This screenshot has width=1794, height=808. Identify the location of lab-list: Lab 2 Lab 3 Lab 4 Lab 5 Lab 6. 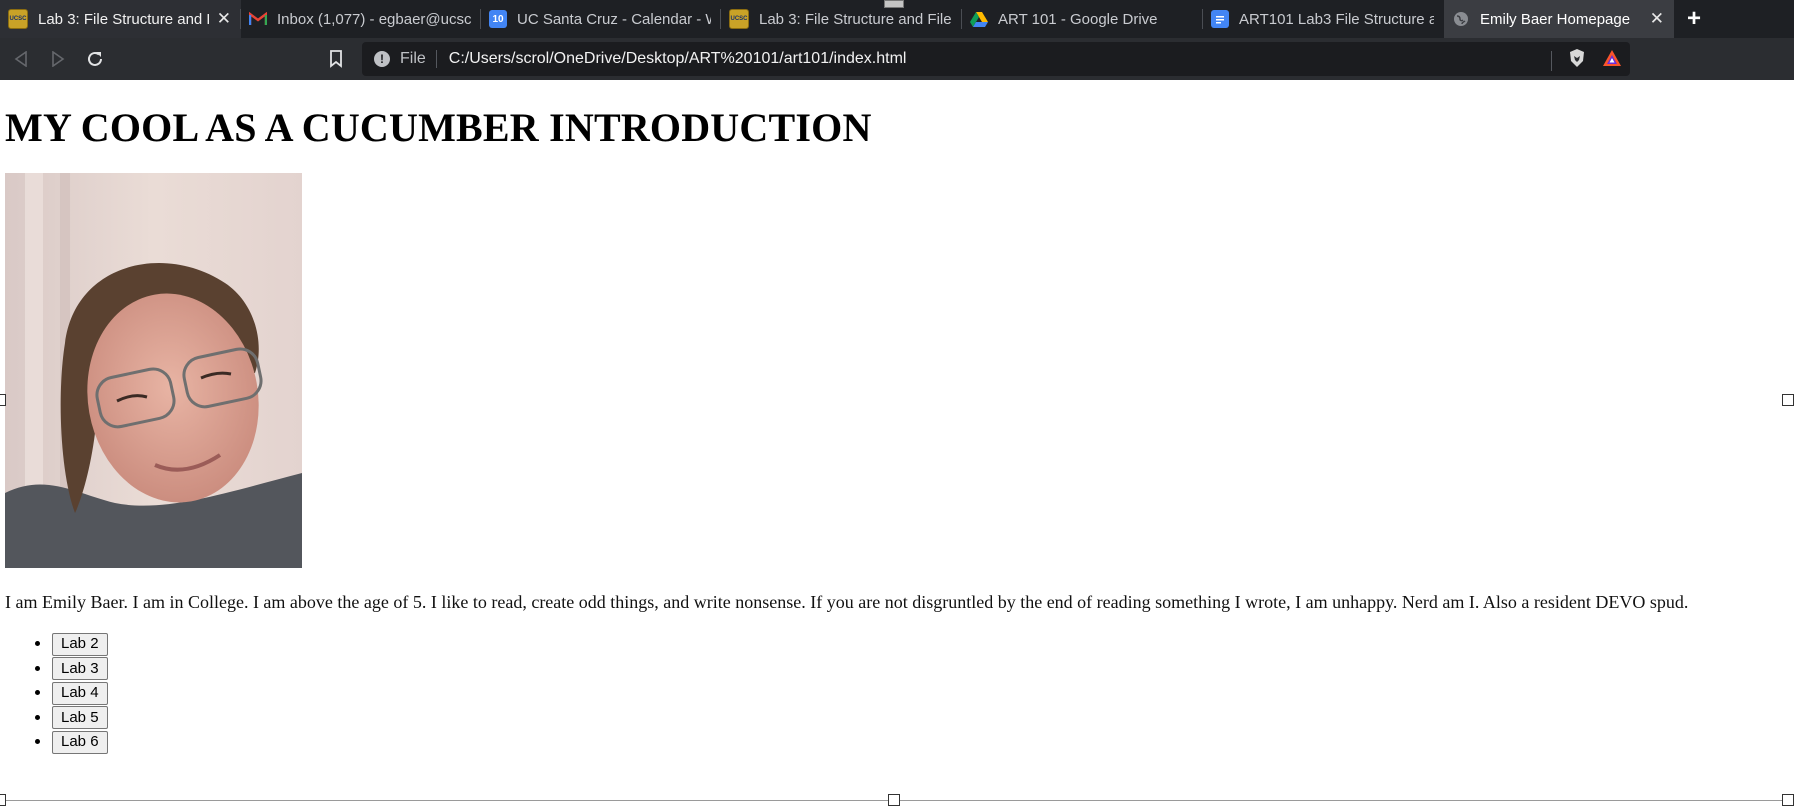
(54, 692).